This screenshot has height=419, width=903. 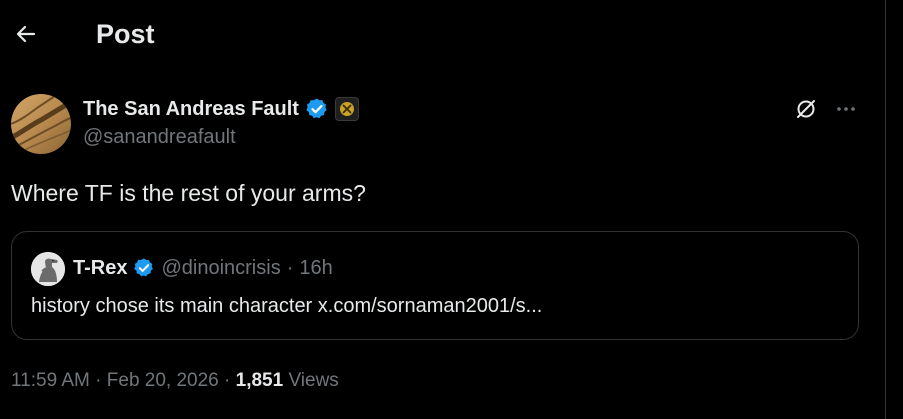 What do you see at coordinates (125, 34) in the screenshot?
I see `page-title: Post` at bounding box center [125, 34].